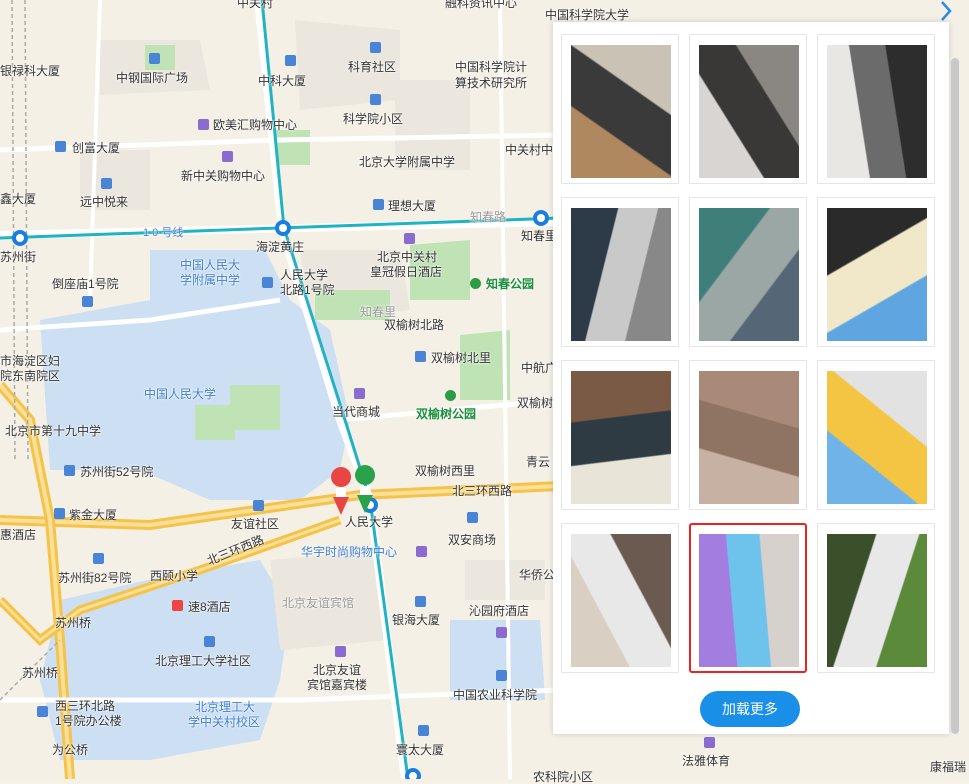 This screenshot has width=969, height=784. What do you see at coordinates (407, 162) in the screenshot?
I see `label-beida-fuzhong: 北京大学附属中学` at bounding box center [407, 162].